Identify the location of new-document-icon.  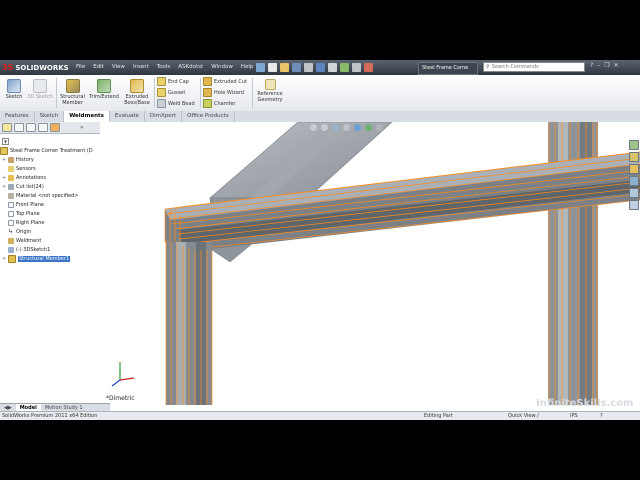
(272, 67).